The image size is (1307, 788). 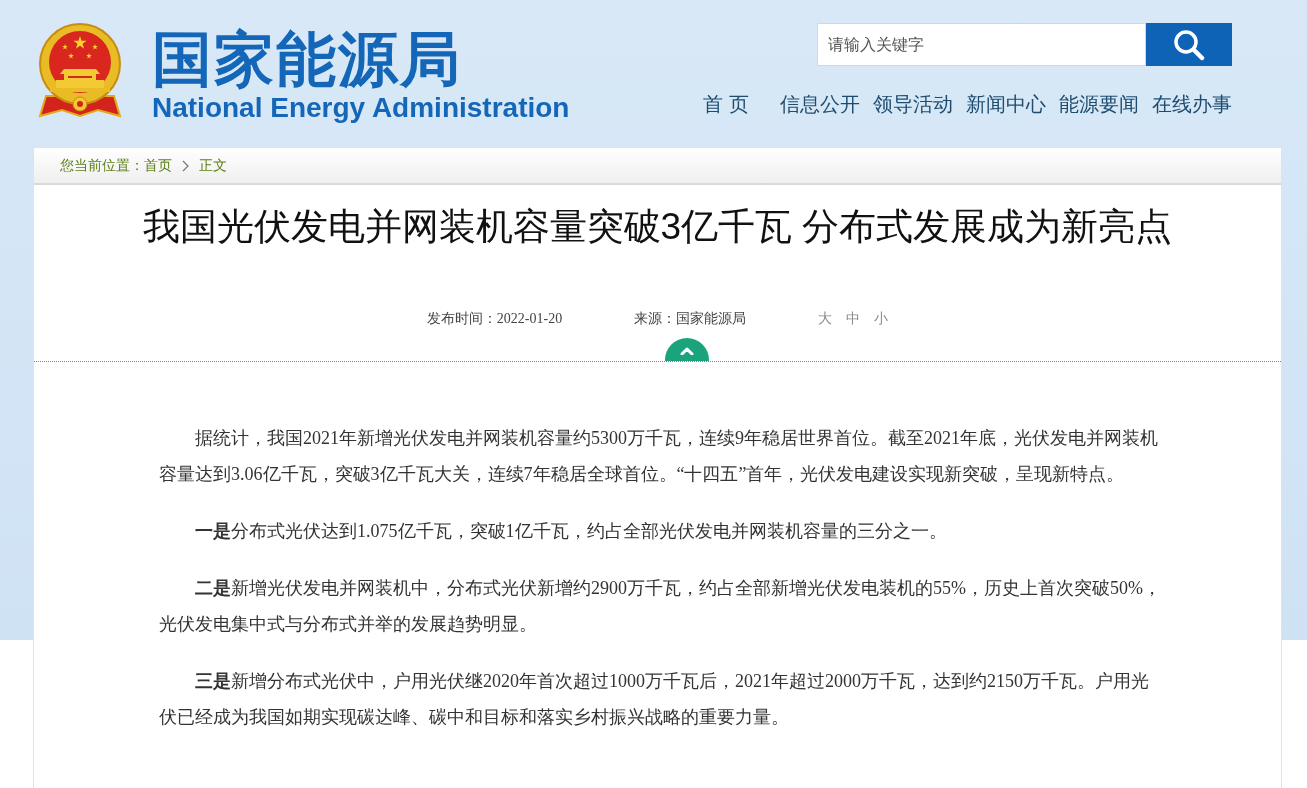 What do you see at coordinates (1099, 104) in the screenshot?
I see `nav-link: 能源要闻` at bounding box center [1099, 104].